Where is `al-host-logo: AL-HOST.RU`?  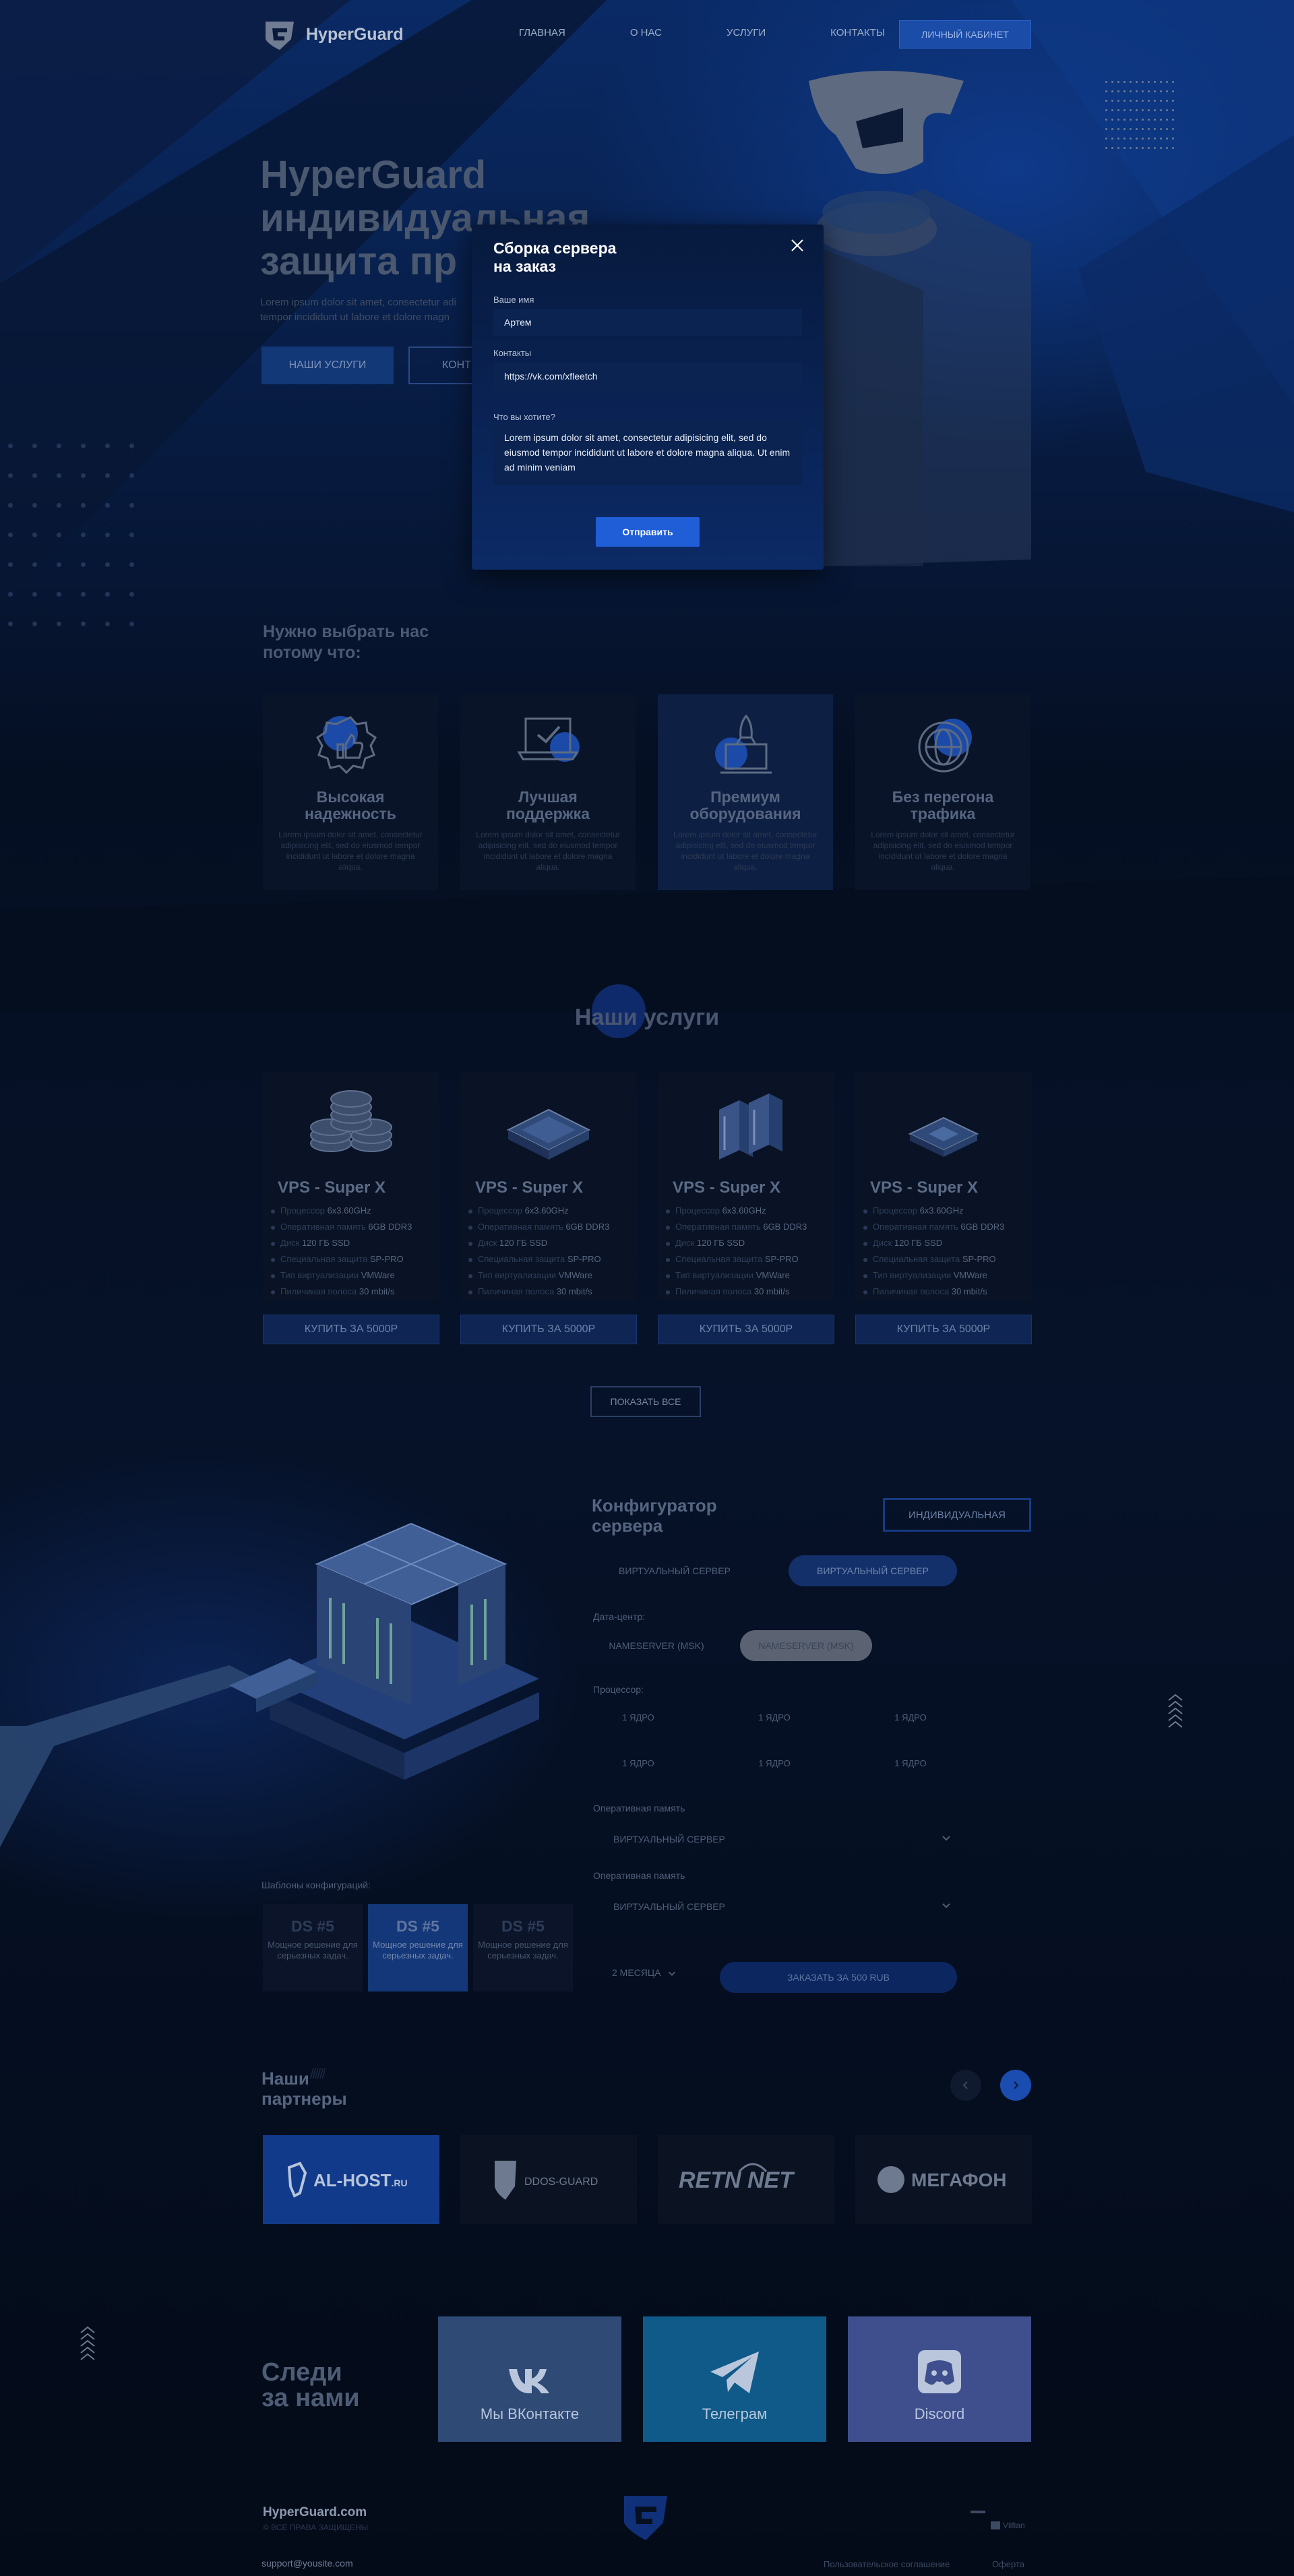
al-host-logo: AL-HOST.RU is located at coordinates (347, 2179).